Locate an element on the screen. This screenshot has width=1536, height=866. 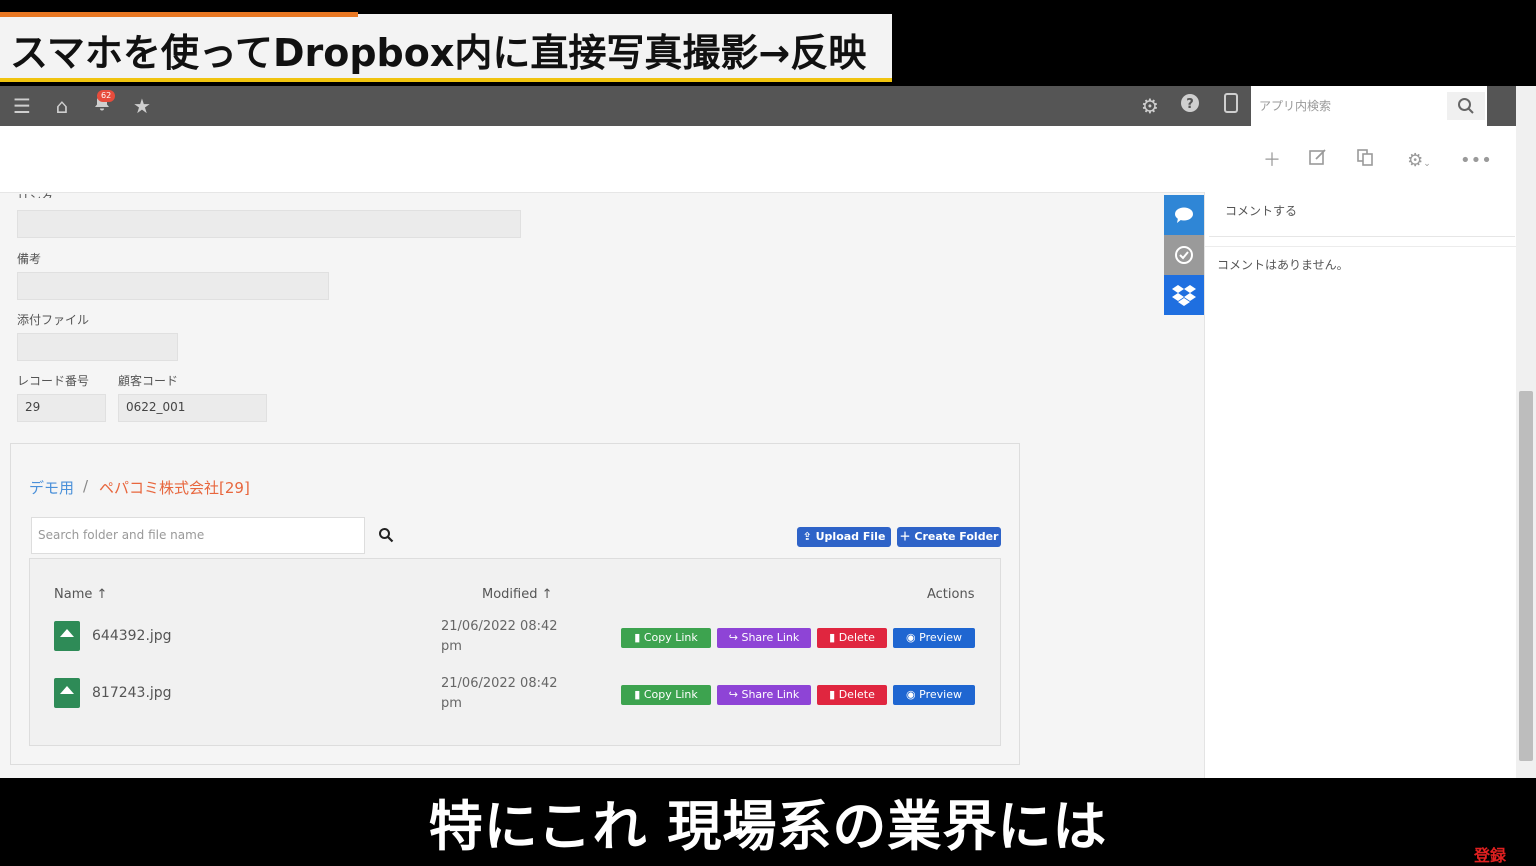
divider is located at coordinates (1360, 246).